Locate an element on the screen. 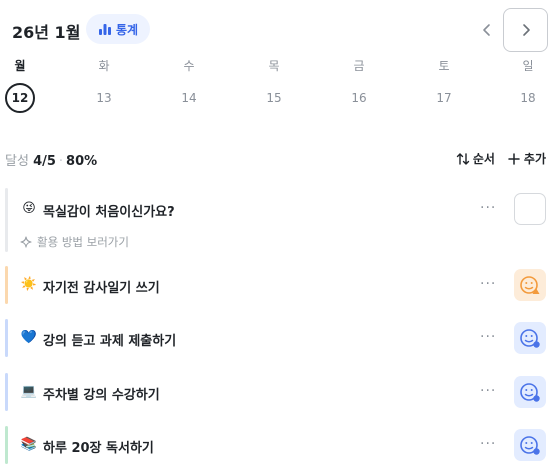 This screenshot has width=556, height=465. pending-face-icon is located at coordinates (530, 285).